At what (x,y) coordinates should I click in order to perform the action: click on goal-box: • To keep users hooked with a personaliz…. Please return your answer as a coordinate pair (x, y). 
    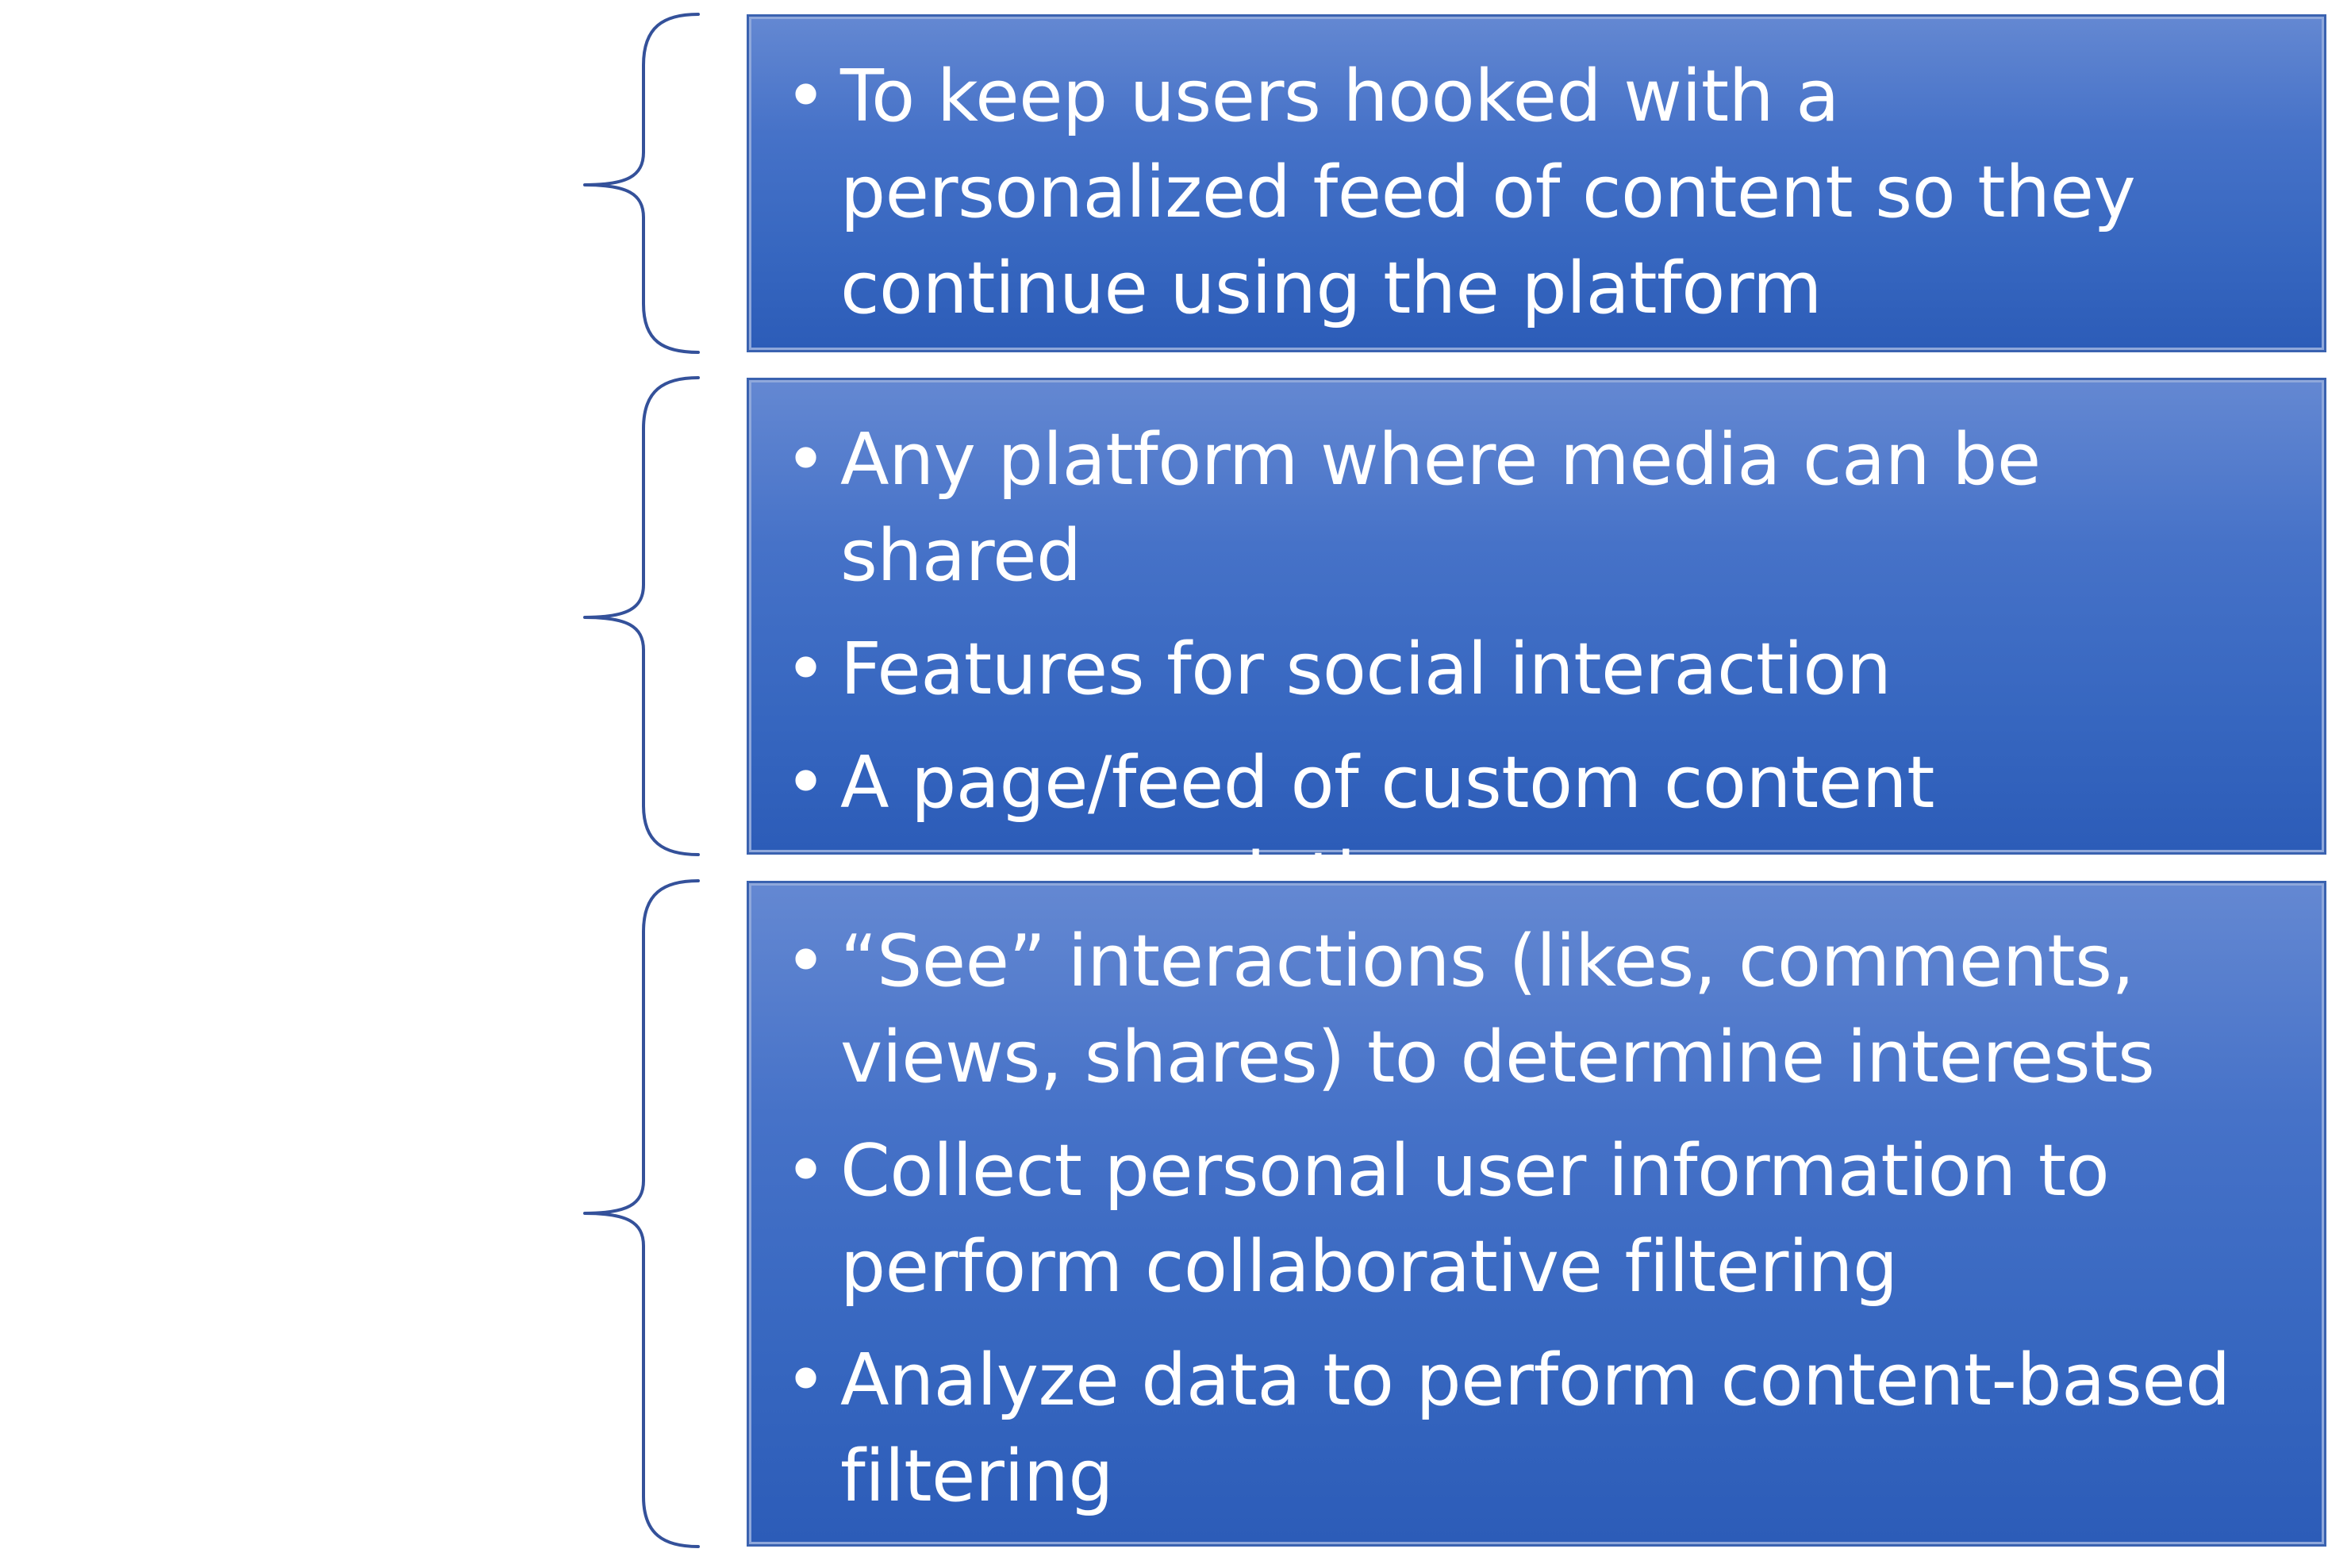
    Looking at the image, I should click on (1536, 183).